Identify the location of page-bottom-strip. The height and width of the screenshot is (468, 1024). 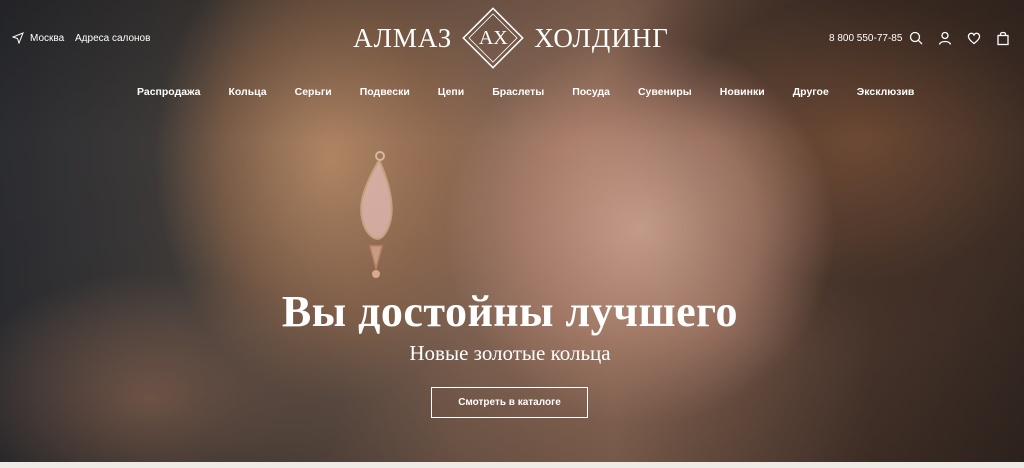
(512, 465).